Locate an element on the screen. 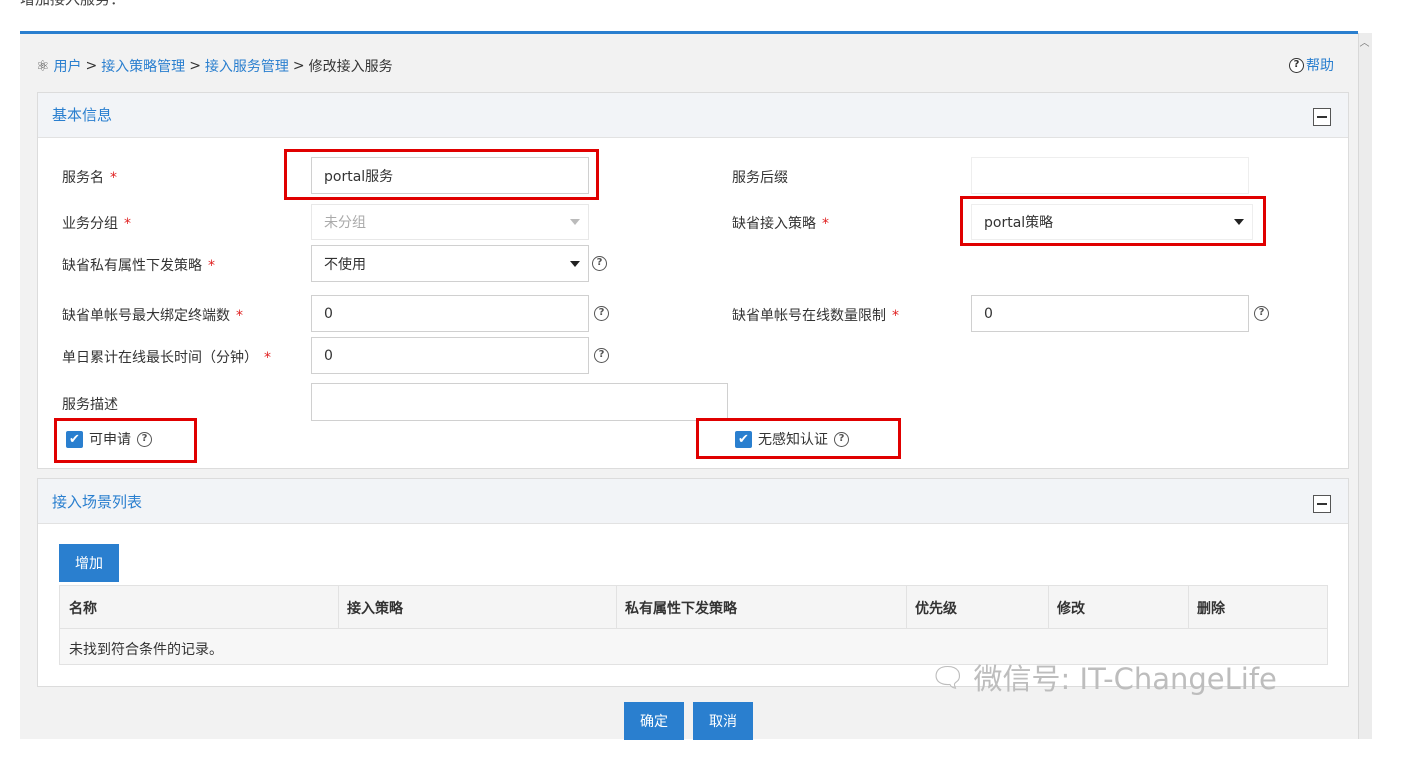 Image resolution: width=1428 pixels, height=758 pixels. vertical-scrollbar is located at coordinates (1365, 386).